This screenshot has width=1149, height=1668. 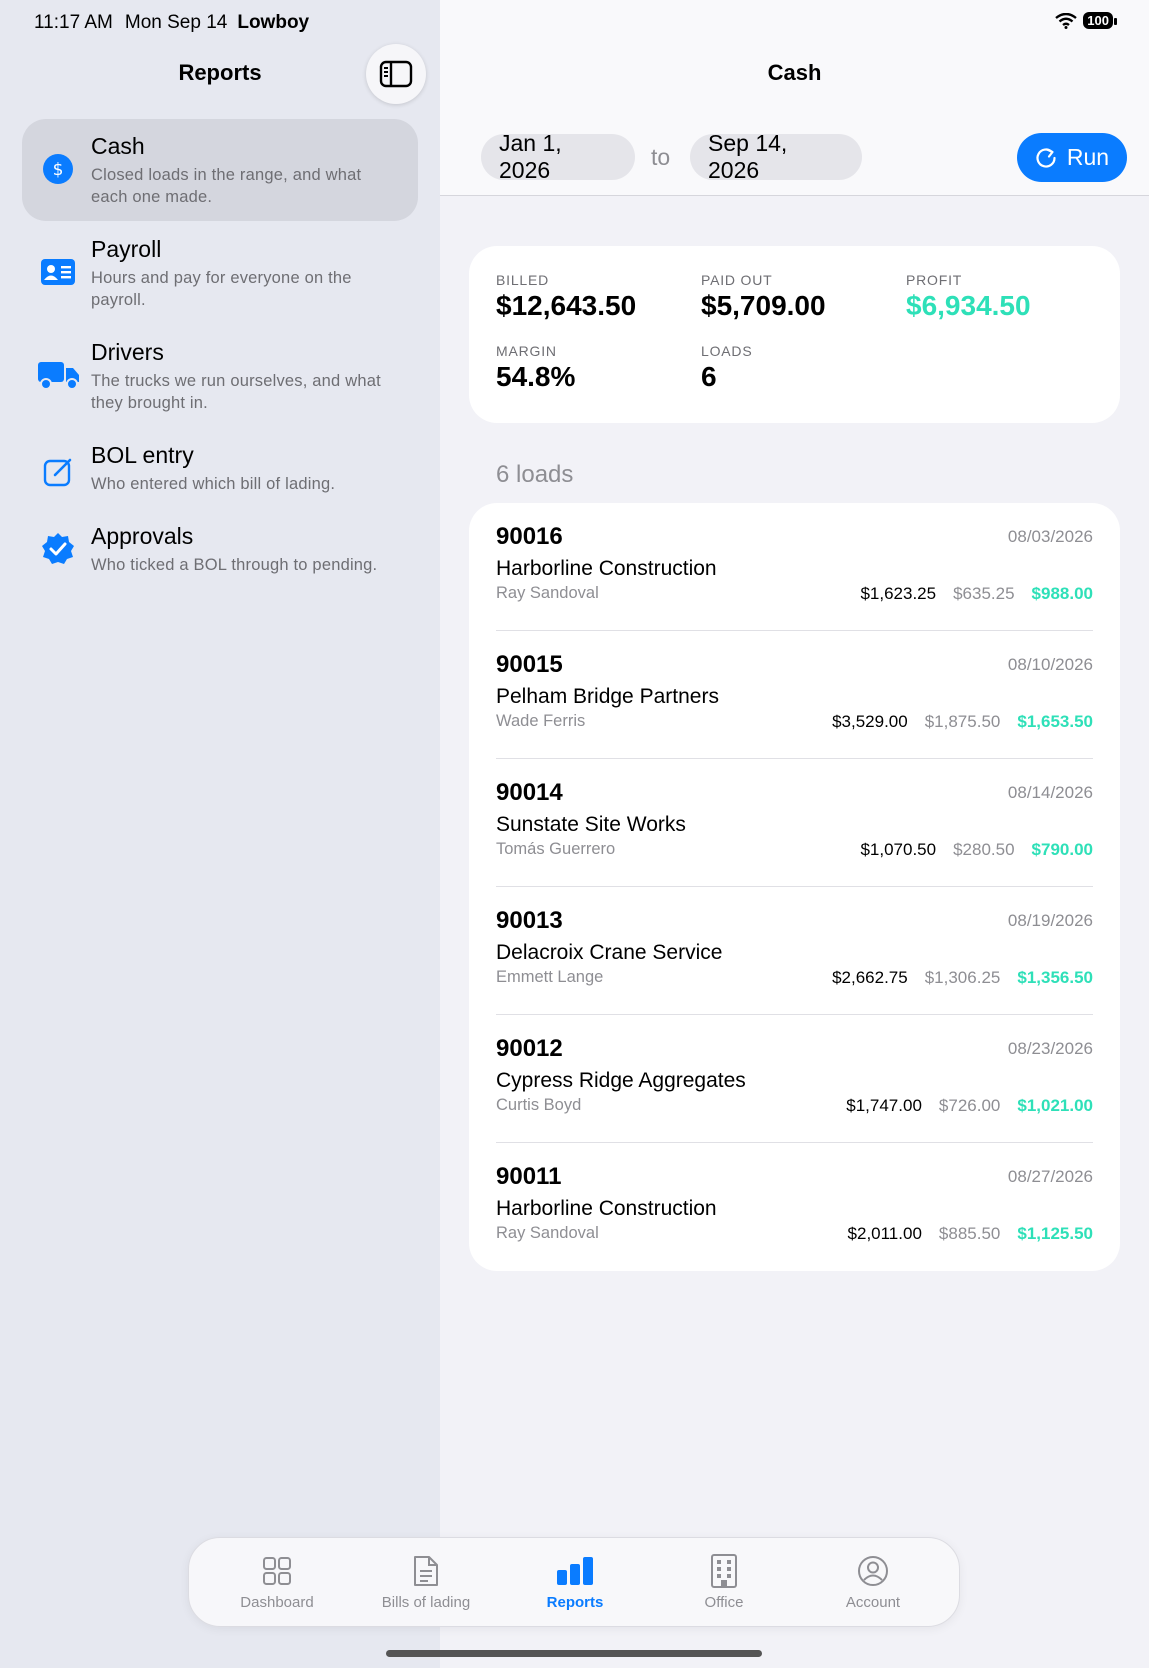 I want to click on pencil-square-icon, so click(x=58, y=472).